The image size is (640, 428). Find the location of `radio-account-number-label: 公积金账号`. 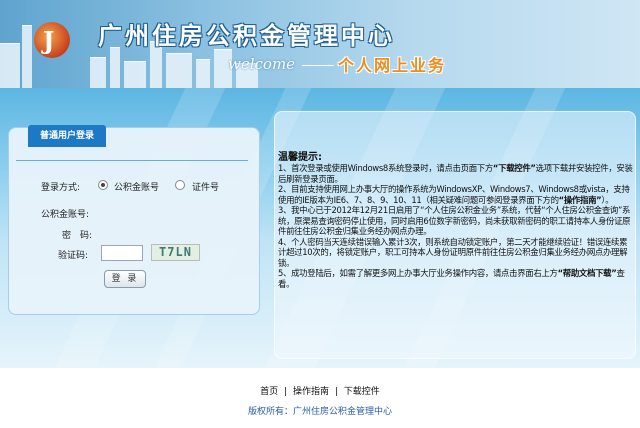

radio-account-number-label: 公积金账号 is located at coordinates (137, 188).